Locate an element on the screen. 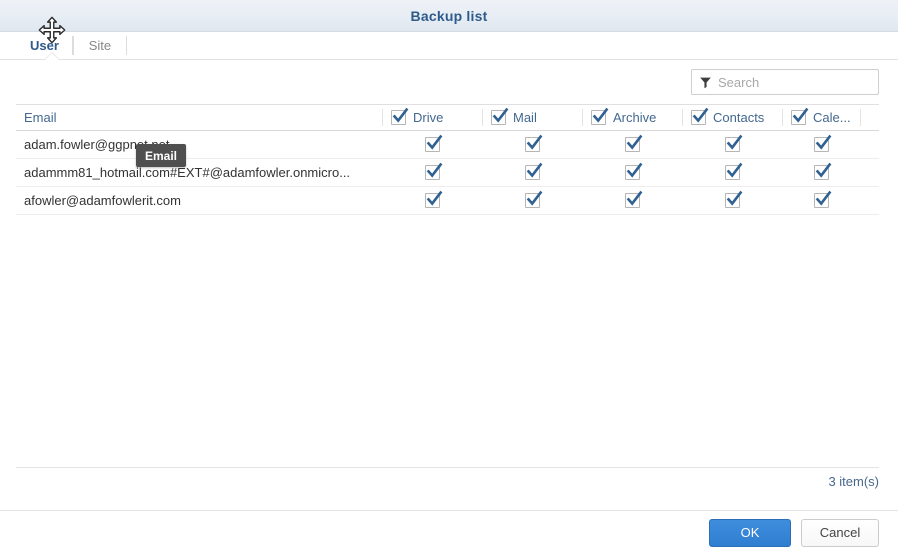  page-title: Backup list is located at coordinates (449, 15).